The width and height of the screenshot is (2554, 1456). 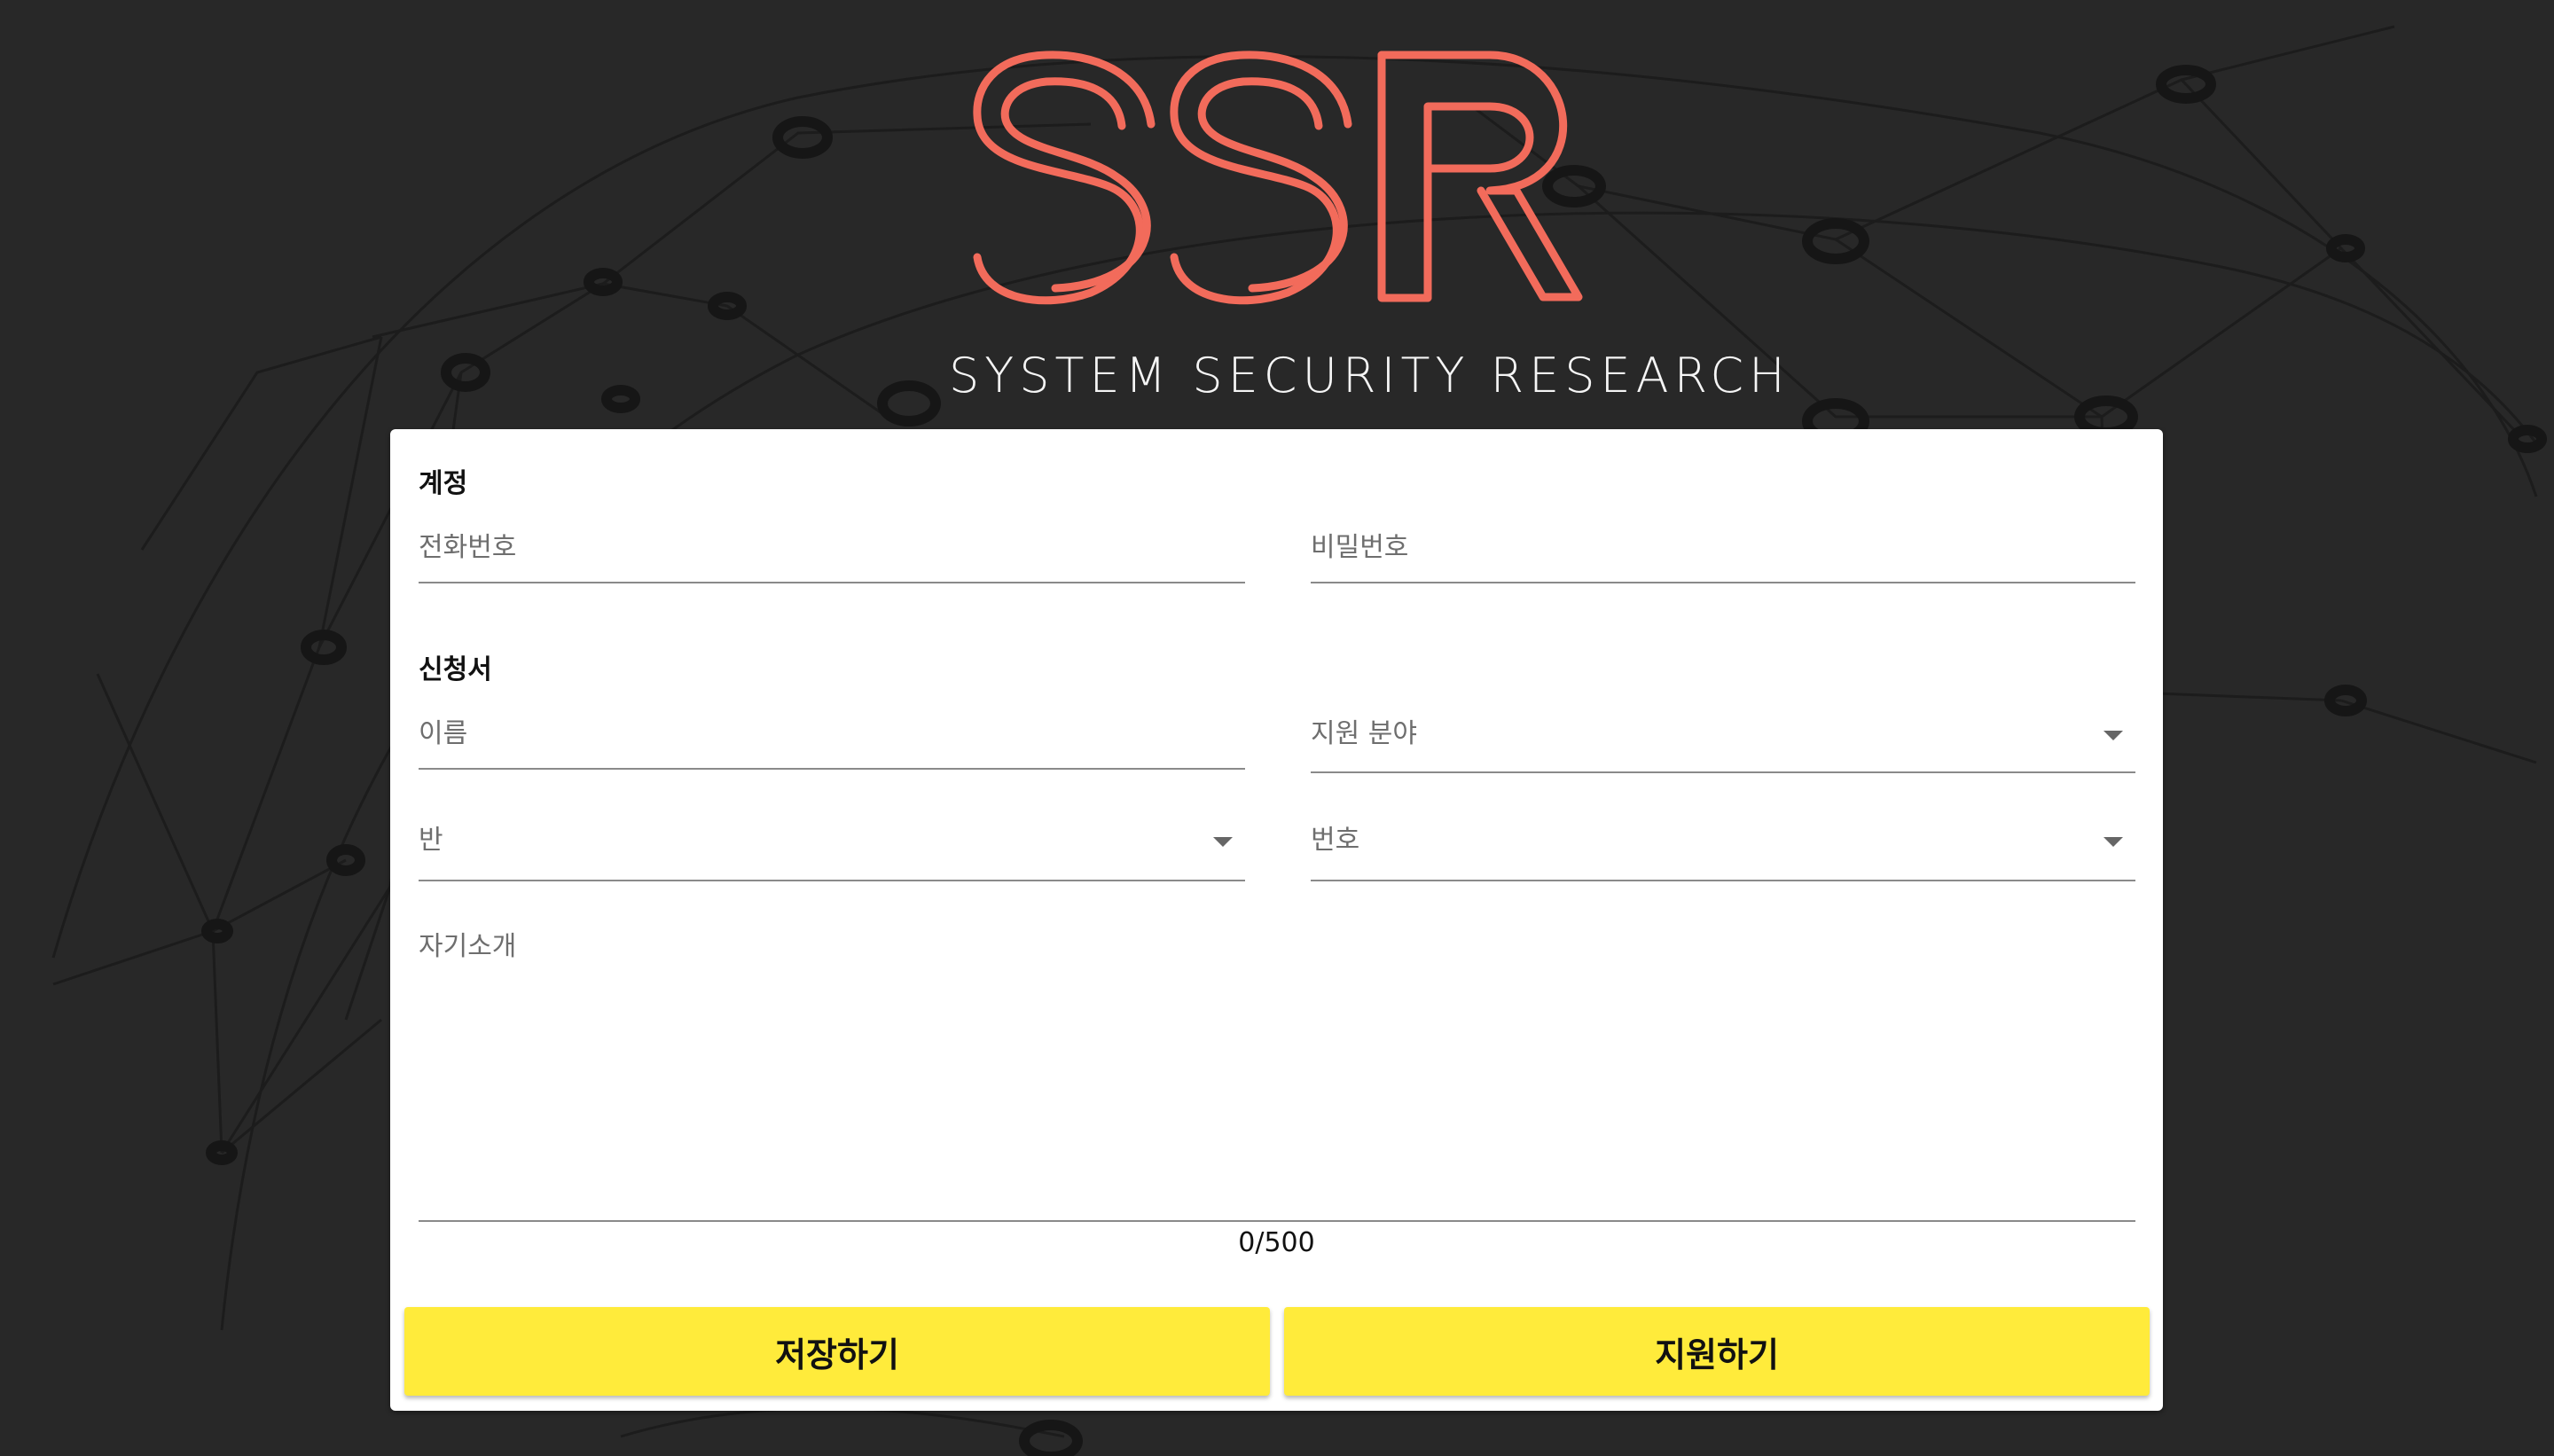 I want to click on field-select-underline, so click(x=1723, y=772).